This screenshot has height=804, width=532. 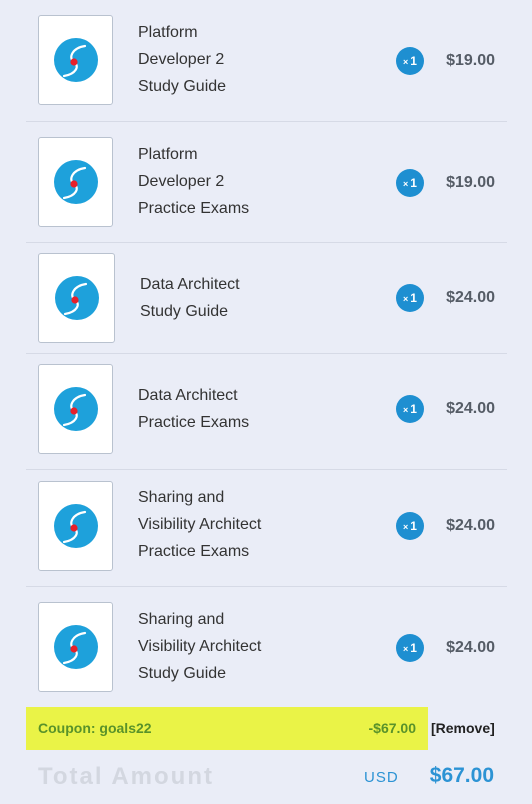 I want to click on coupon-row: Coupon: goals22 -$67.00, so click(x=227, y=728).